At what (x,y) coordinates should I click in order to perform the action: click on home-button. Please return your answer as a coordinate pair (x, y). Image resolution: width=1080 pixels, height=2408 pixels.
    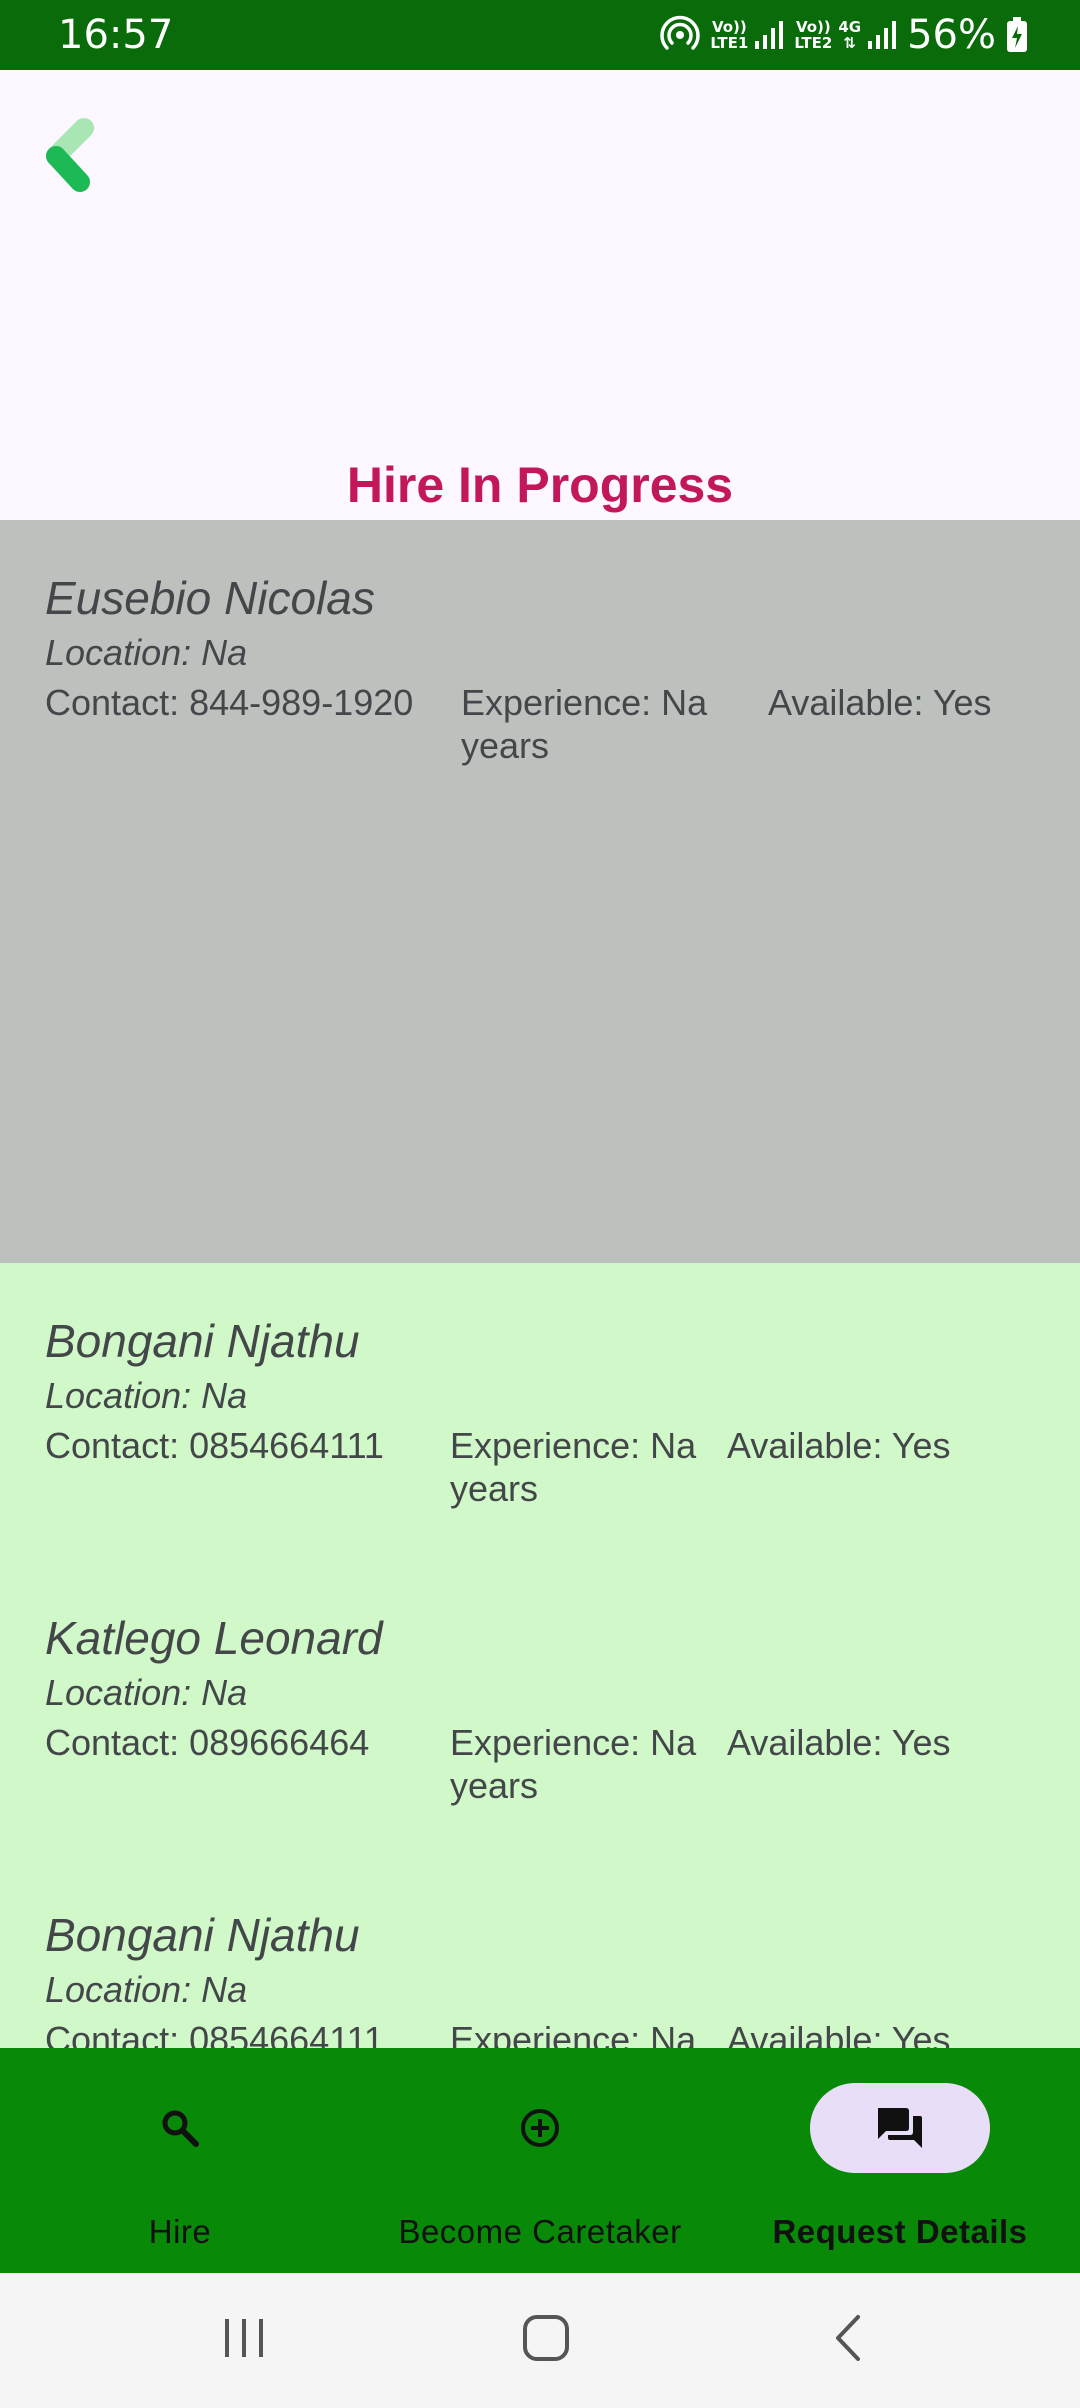
    Looking at the image, I should click on (546, 2338).